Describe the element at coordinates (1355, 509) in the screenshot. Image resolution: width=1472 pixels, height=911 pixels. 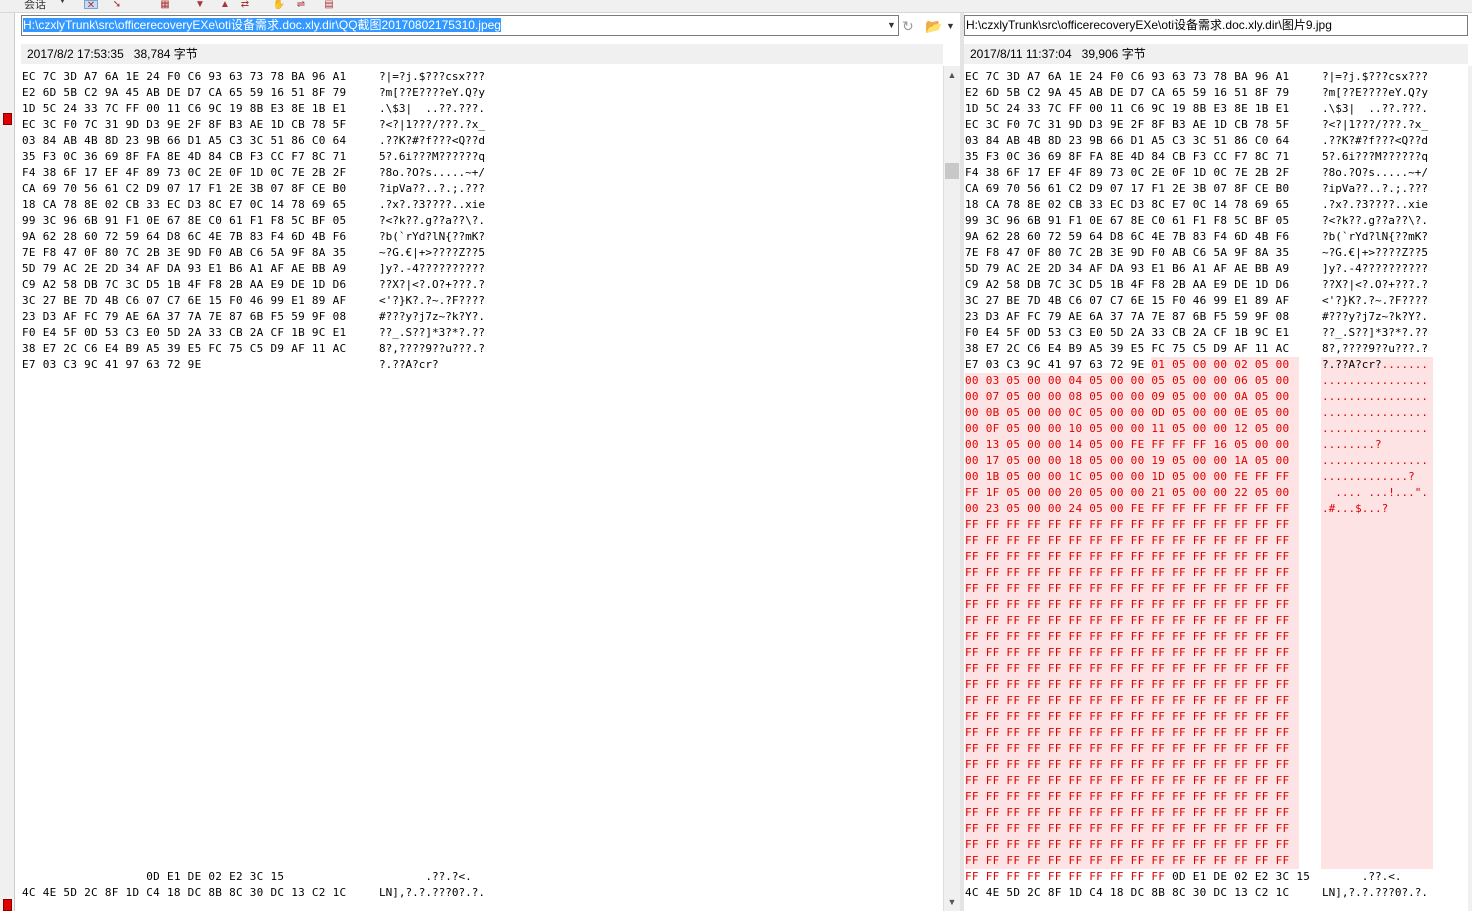
I see `ascii-text: .#...$...?` at that location.